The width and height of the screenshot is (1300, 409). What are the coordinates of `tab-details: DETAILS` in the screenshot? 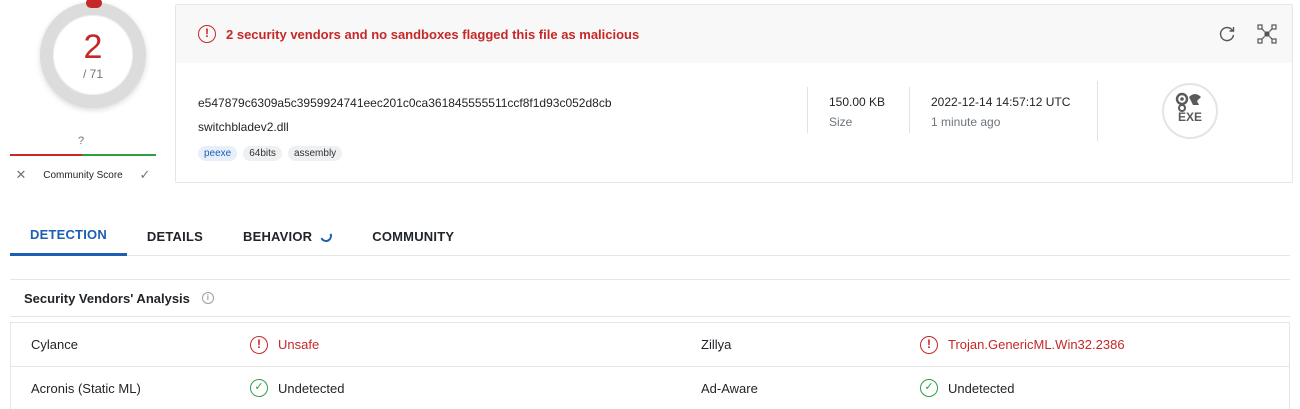 It's located at (175, 236).